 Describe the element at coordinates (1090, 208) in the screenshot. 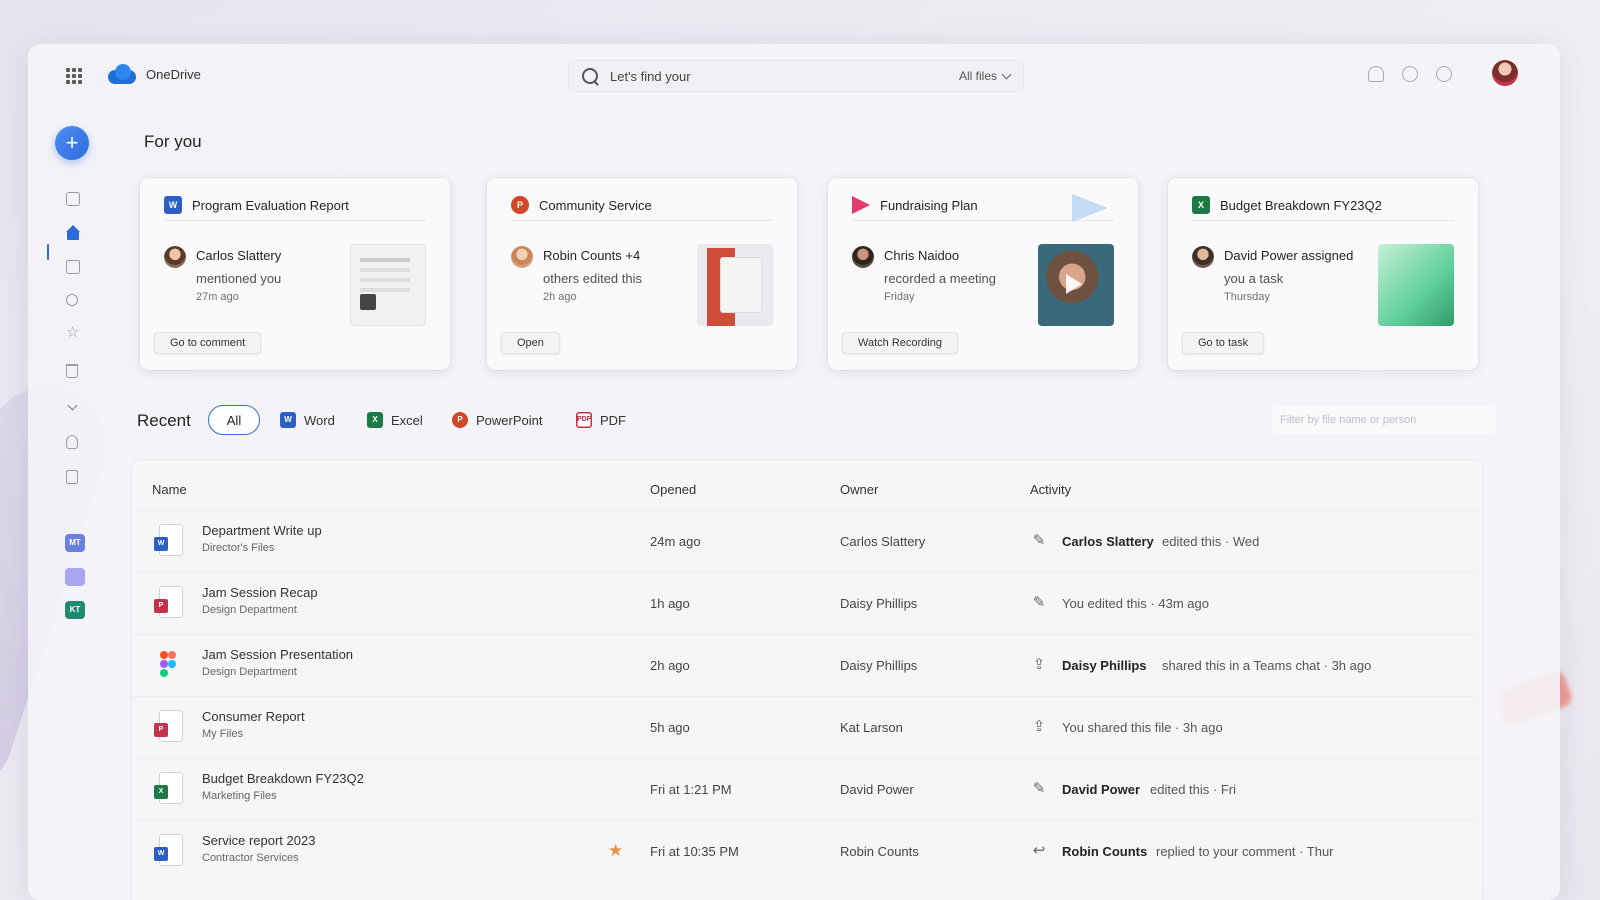

I see `decorative-arrow` at that location.